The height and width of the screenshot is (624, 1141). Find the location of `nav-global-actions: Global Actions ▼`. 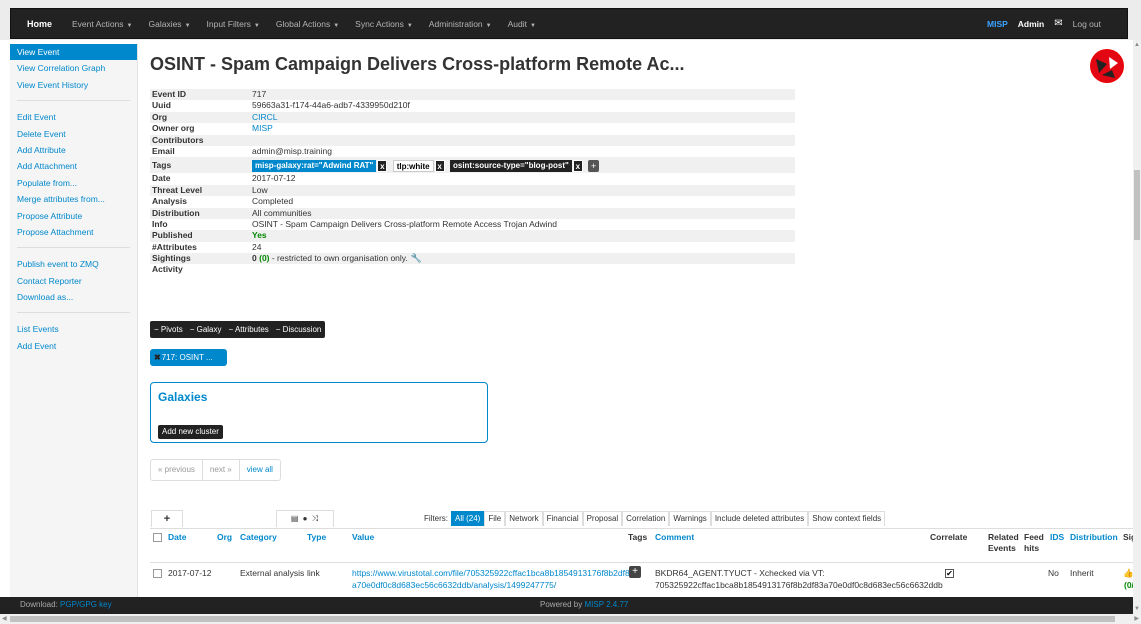

nav-global-actions: Global Actions ▼ is located at coordinates (307, 24).